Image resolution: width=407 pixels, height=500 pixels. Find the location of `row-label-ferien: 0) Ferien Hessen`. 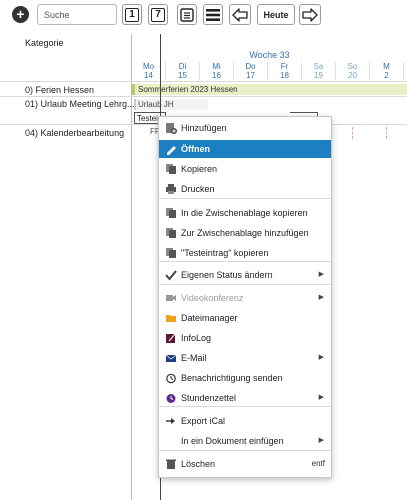

row-label-ferien: 0) Ferien Hessen is located at coordinates (60, 90).